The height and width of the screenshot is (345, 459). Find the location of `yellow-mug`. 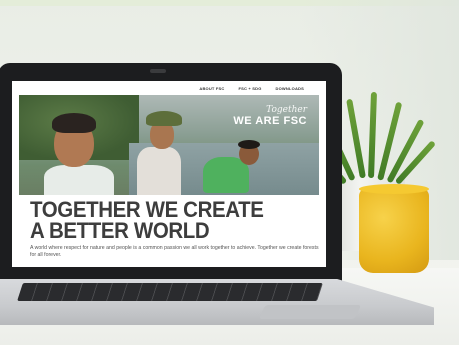

yellow-mug is located at coordinates (394, 230).